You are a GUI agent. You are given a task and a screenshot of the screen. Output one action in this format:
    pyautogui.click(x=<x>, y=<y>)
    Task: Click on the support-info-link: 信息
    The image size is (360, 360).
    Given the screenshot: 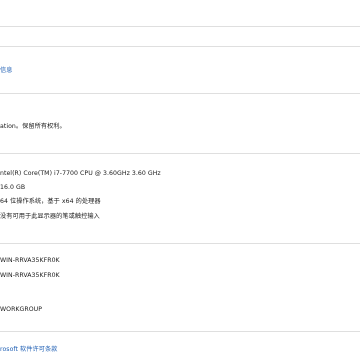 What is the action you would take?
    pyautogui.click(x=6, y=71)
    